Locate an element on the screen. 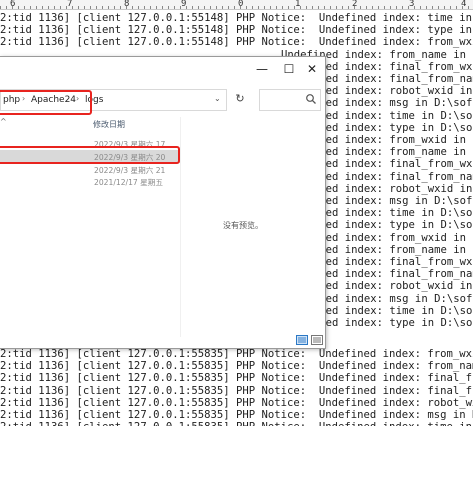 Image resolution: width=473 pixels, height=477 pixels. status-bar is located at coordinates (162, 341).